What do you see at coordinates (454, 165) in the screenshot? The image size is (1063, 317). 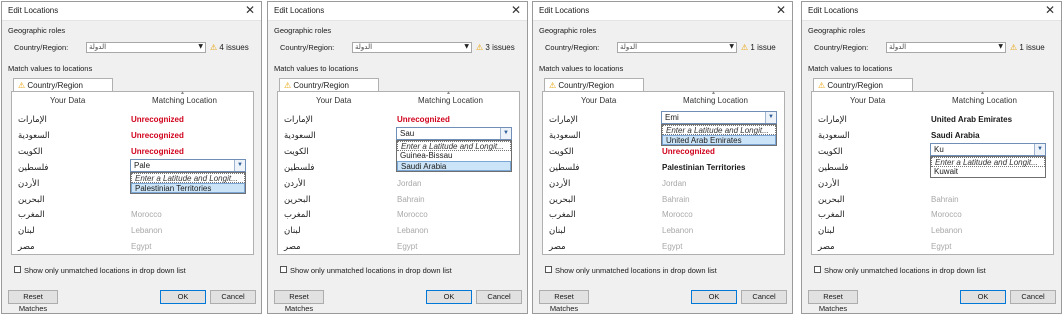 I see `dropdown-option: Saudi Arabia` at bounding box center [454, 165].